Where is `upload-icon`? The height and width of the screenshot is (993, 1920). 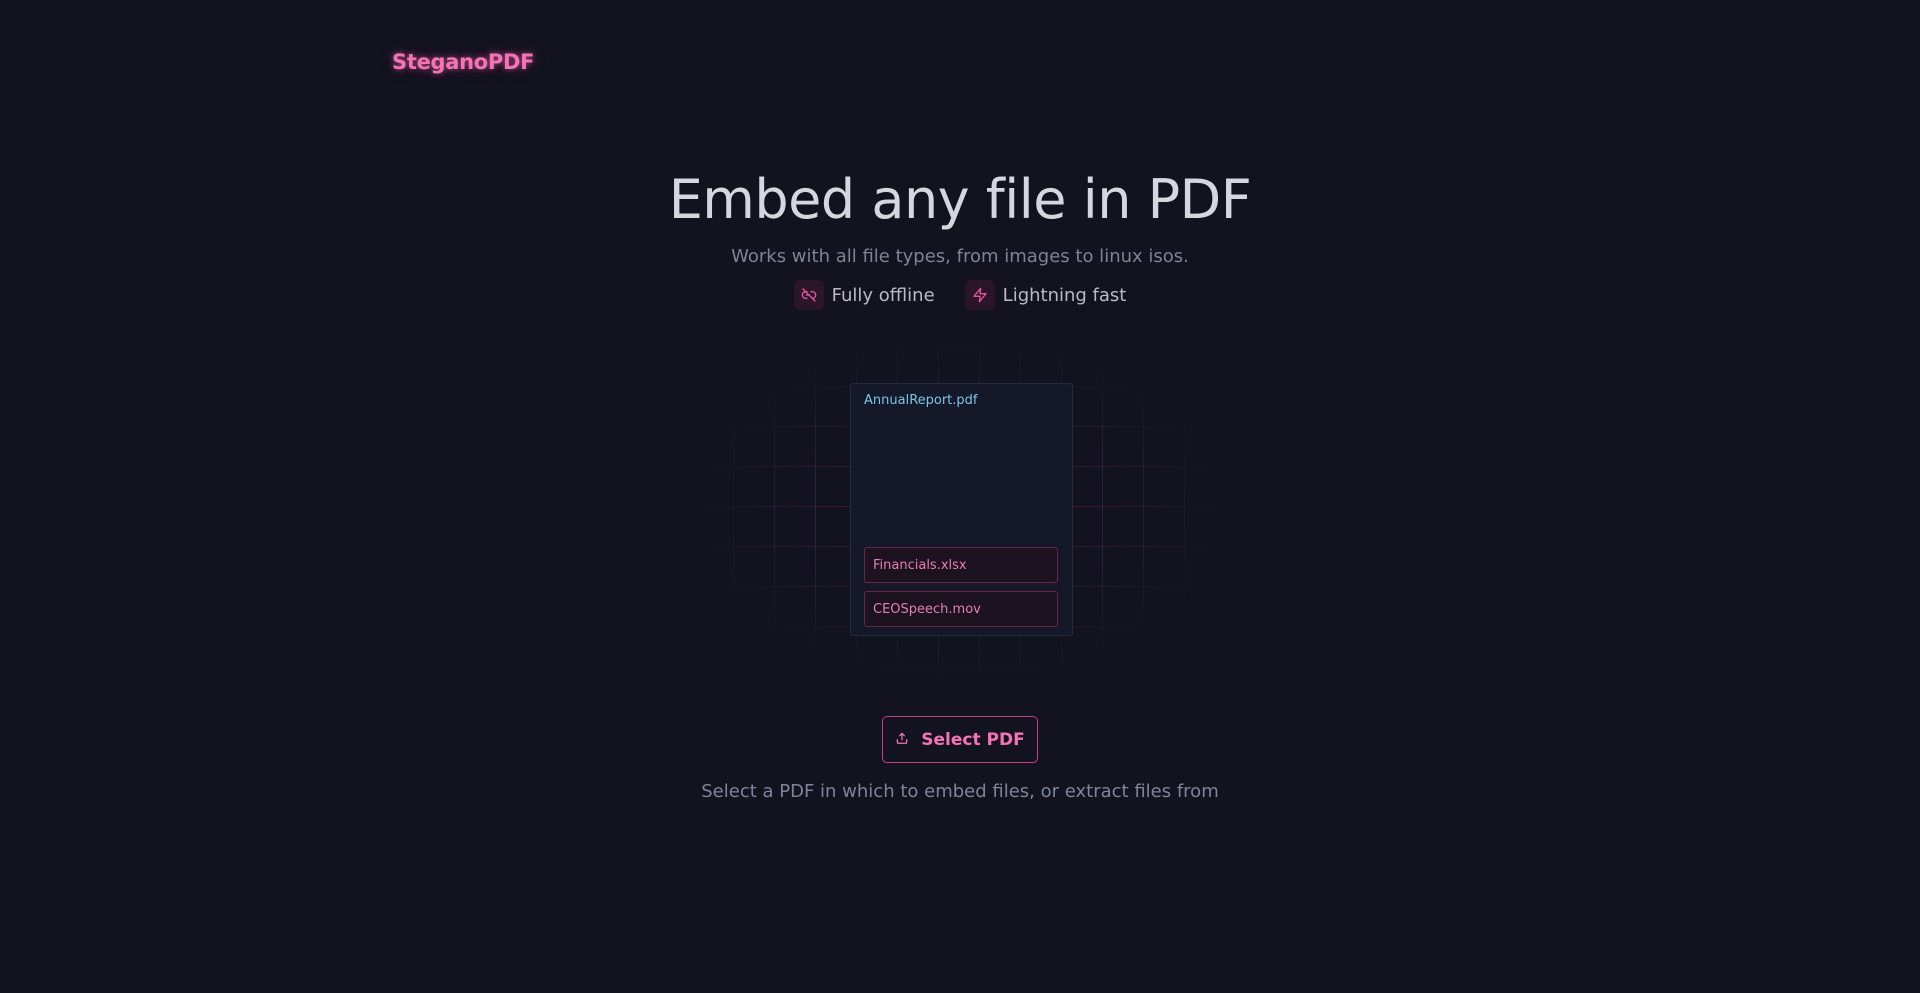
upload-icon is located at coordinates (902, 740).